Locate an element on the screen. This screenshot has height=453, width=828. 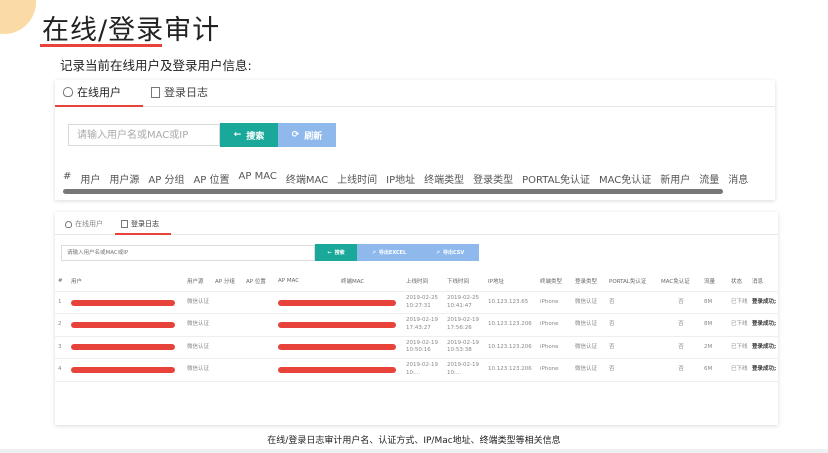
column-header: 用户源 is located at coordinates (124, 180).